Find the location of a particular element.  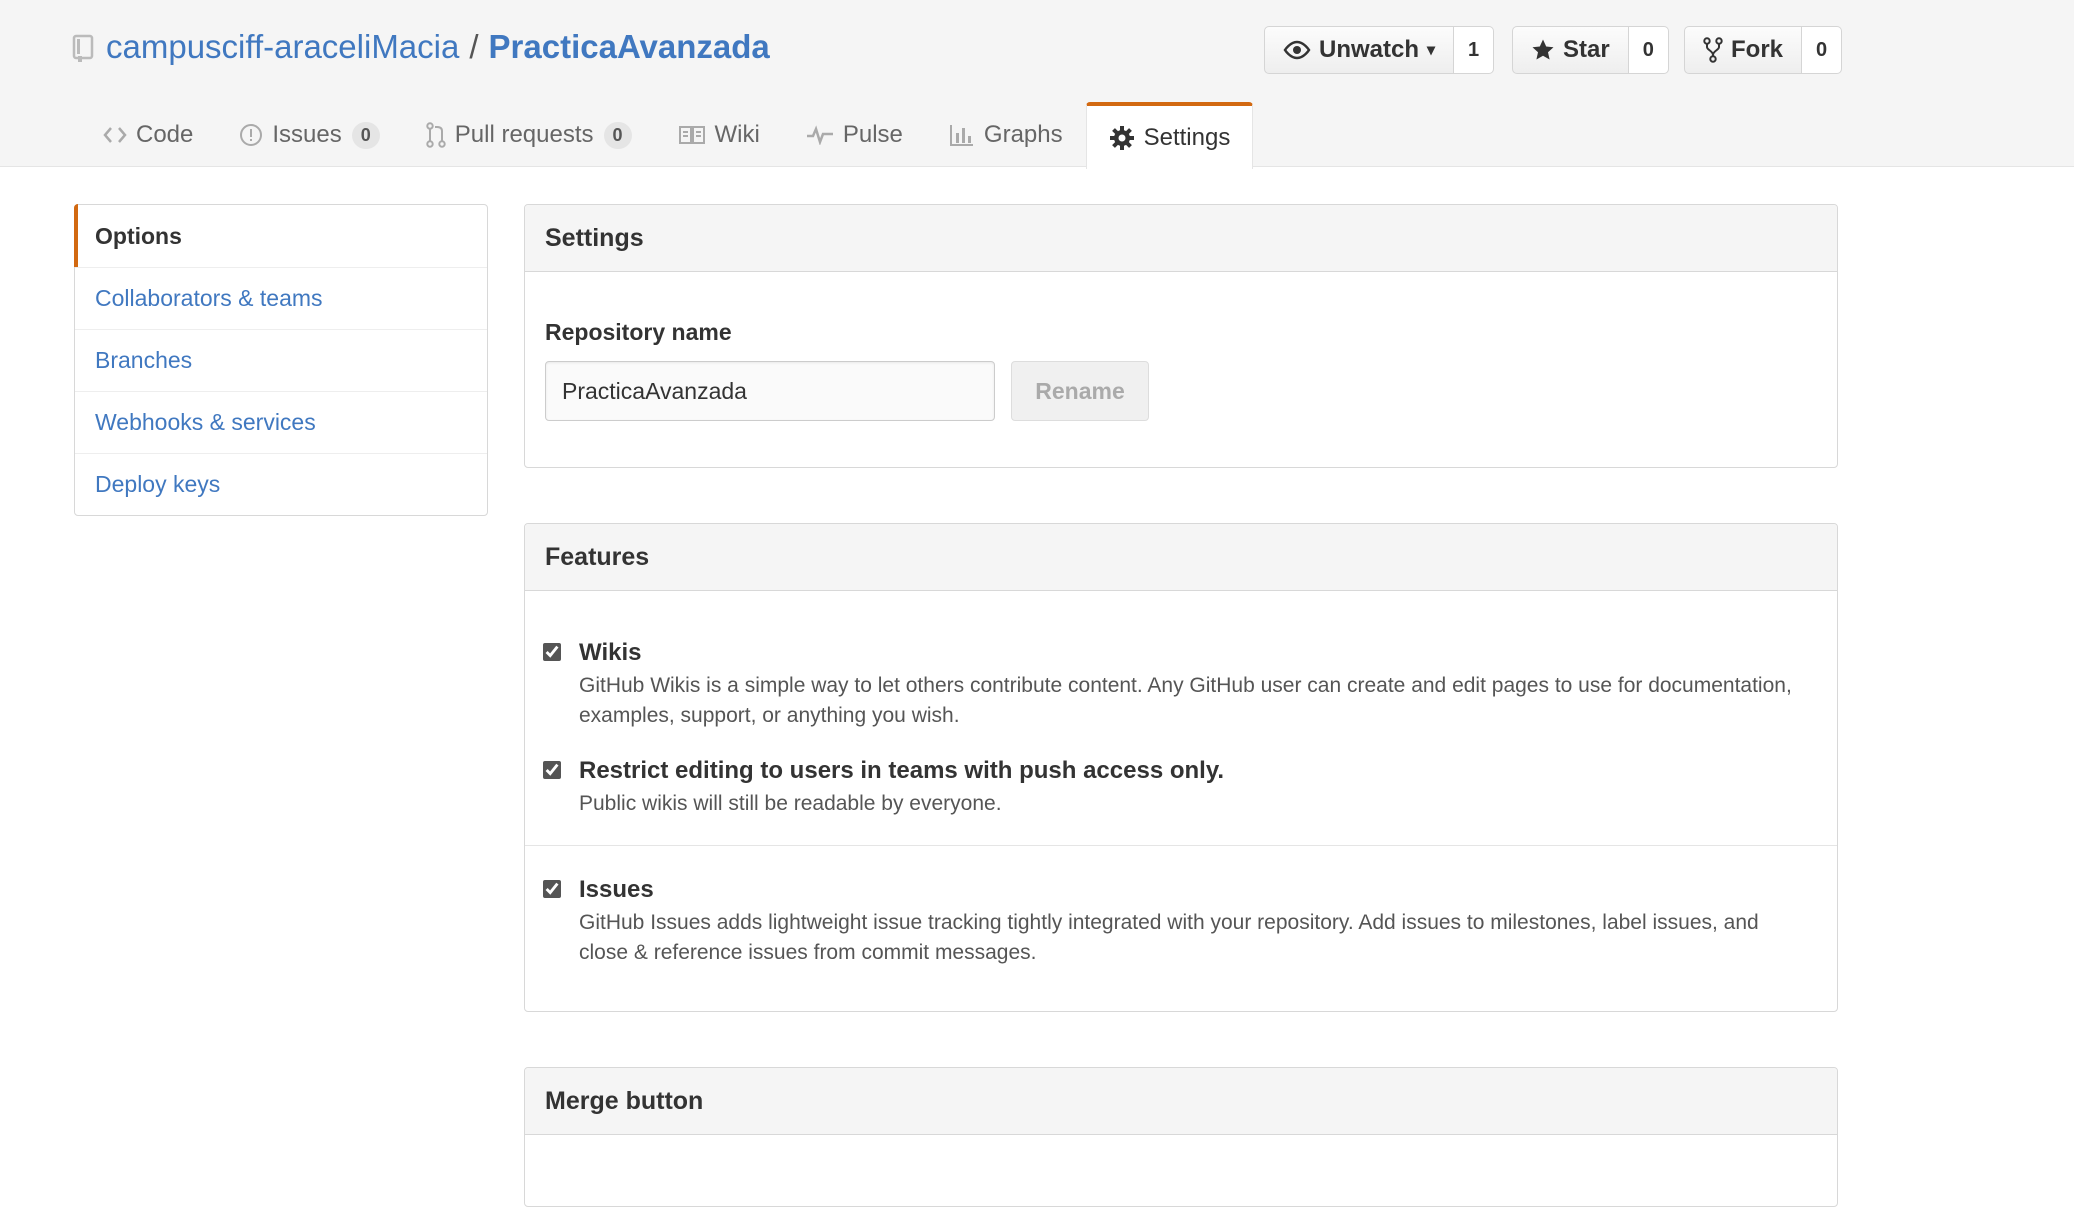

sidebar-item-webhooks: Webhooks & services is located at coordinates (281, 422).